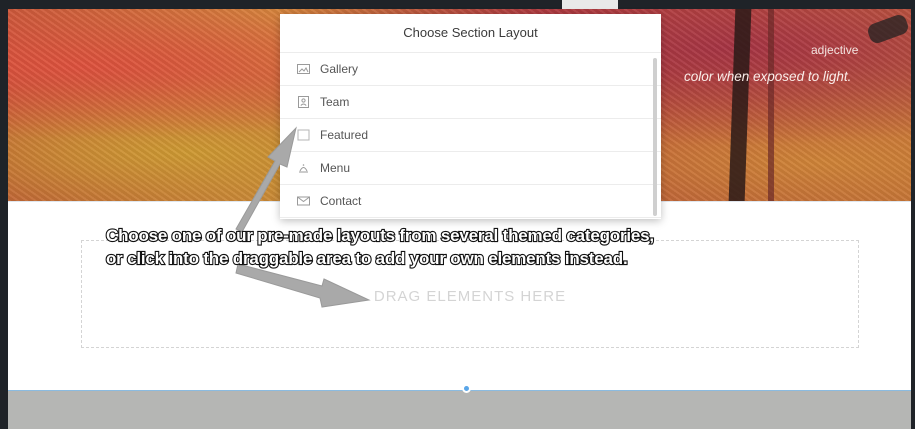 This screenshot has height=429, width=915. I want to click on hero-definition-text: color when exposed to light., so click(768, 76).